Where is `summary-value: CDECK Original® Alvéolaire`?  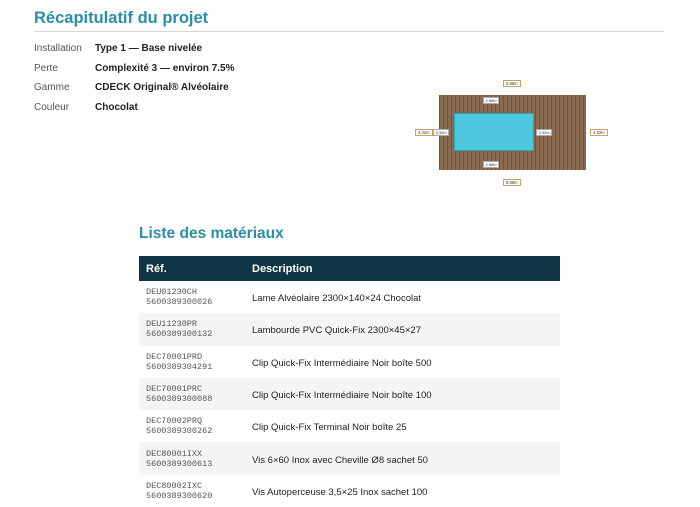
summary-value: CDECK Original® Alvéolaire is located at coordinates (162, 88).